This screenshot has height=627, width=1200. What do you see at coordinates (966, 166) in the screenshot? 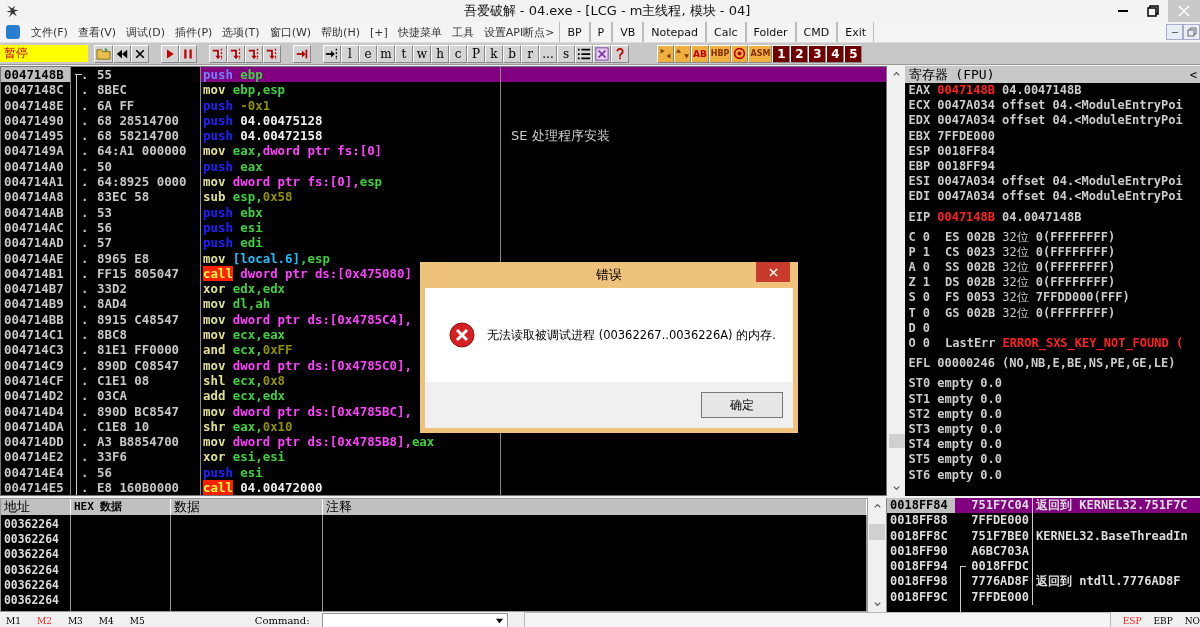
I see `register-value: 0018FF94` at bounding box center [966, 166].